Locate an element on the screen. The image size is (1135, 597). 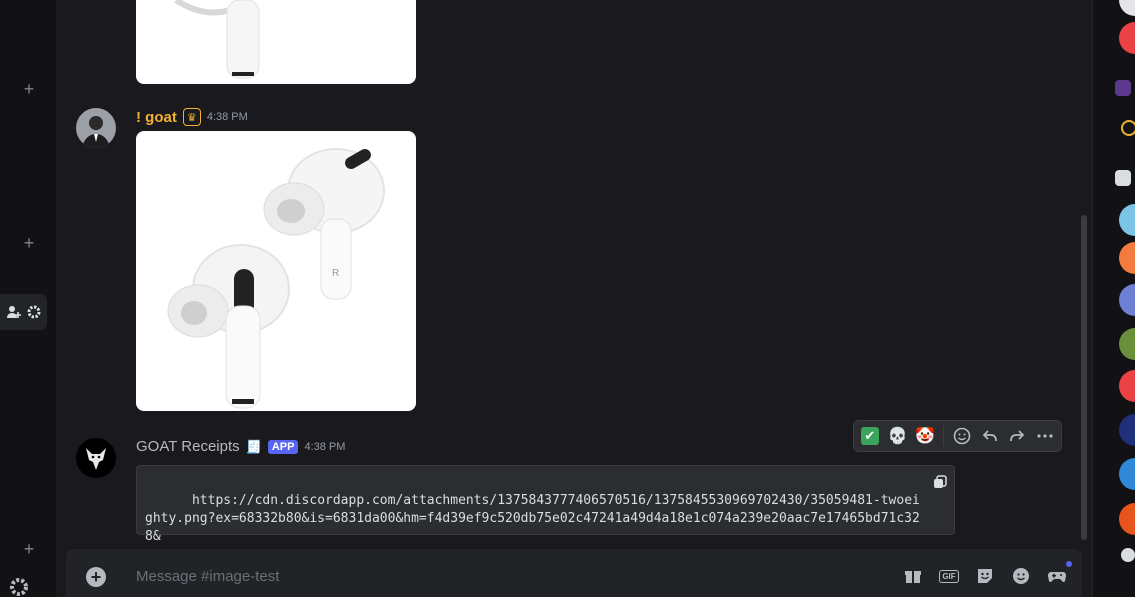
username: ! goat is located at coordinates (156, 117).